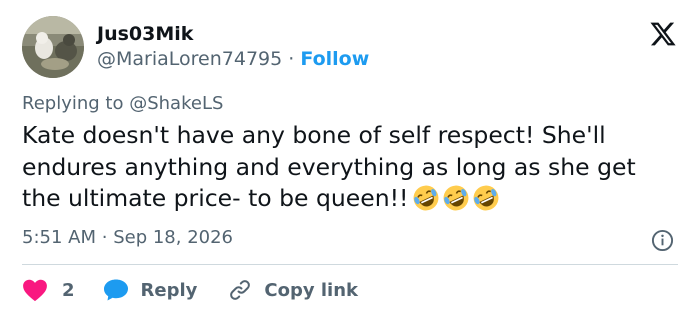  Describe the element at coordinates (169, 290) in the screenshot. I see `reply-label: Reply` at that location.